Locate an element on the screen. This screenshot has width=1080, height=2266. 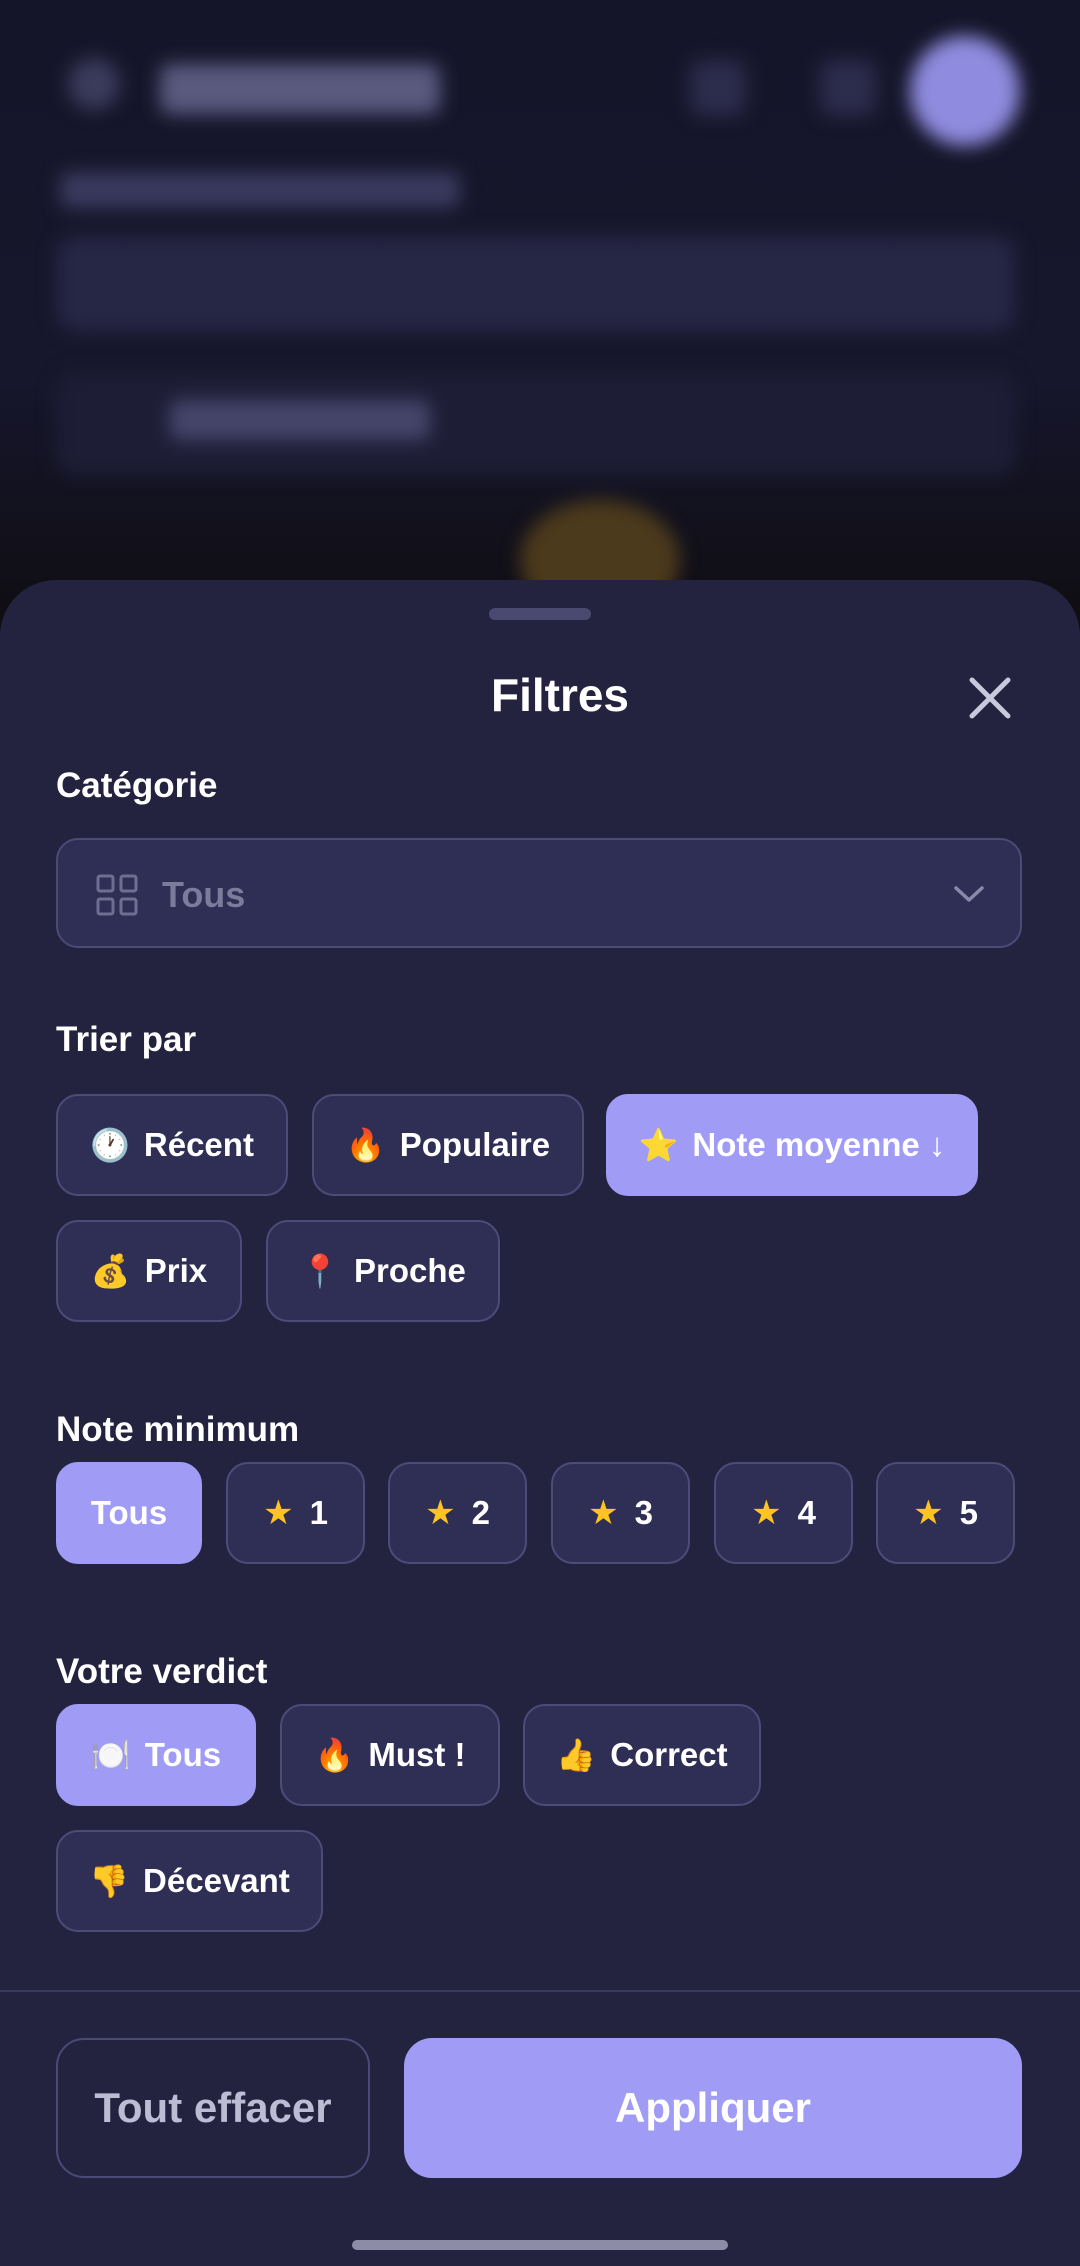
min-rating-option-label: Tous is located at coordinates (129, 1512).